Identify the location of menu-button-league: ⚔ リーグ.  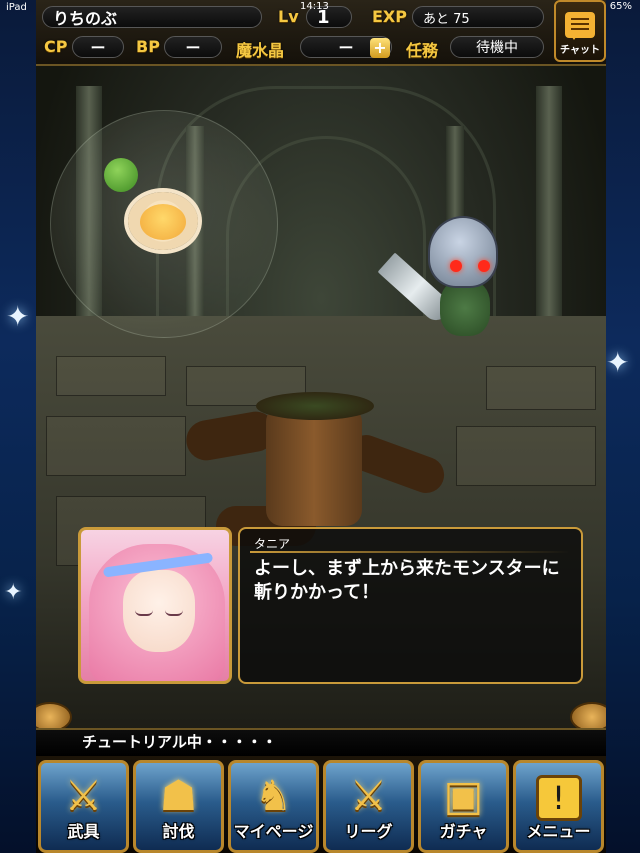
(368, 806).